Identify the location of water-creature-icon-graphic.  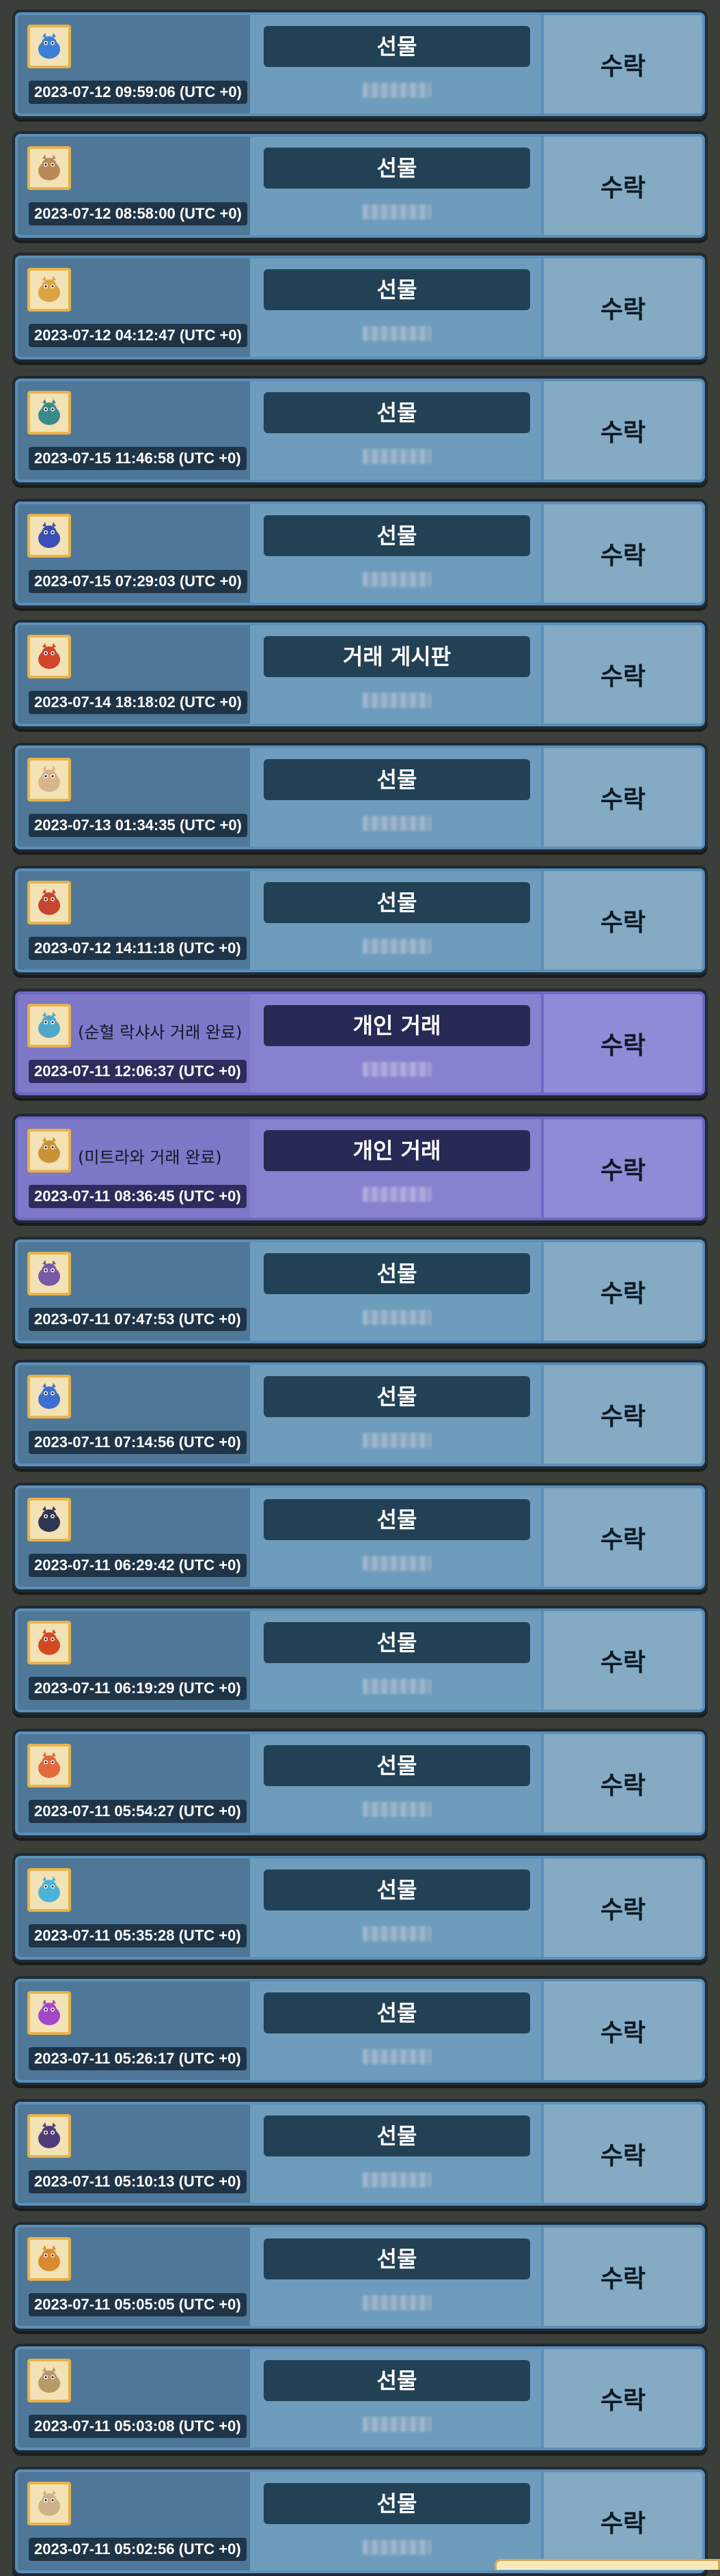
(49, 1889).